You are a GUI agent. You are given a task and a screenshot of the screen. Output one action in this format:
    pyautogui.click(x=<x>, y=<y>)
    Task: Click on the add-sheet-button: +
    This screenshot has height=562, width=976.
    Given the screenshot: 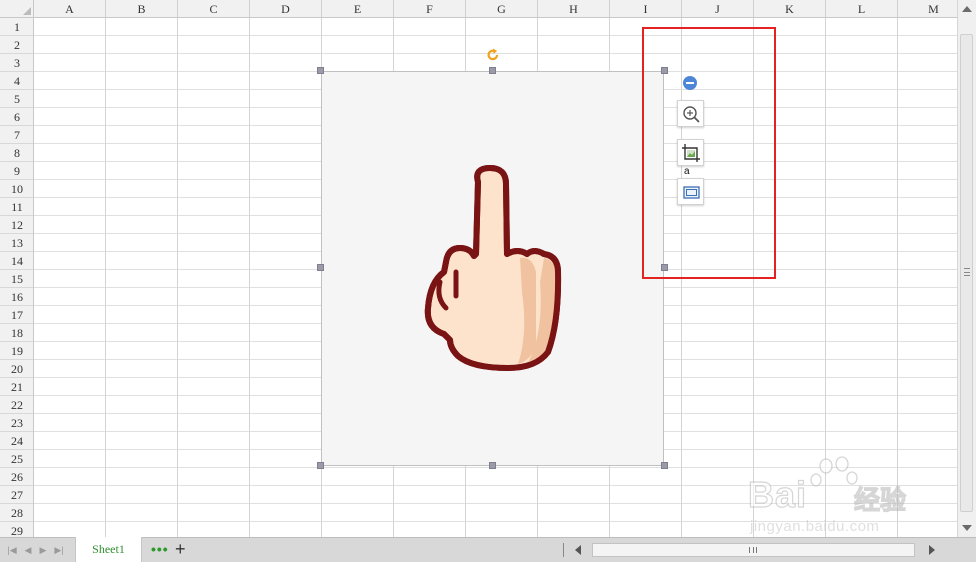 What is the action you would take?
    pyautogui.click(x=180, y=549)
    